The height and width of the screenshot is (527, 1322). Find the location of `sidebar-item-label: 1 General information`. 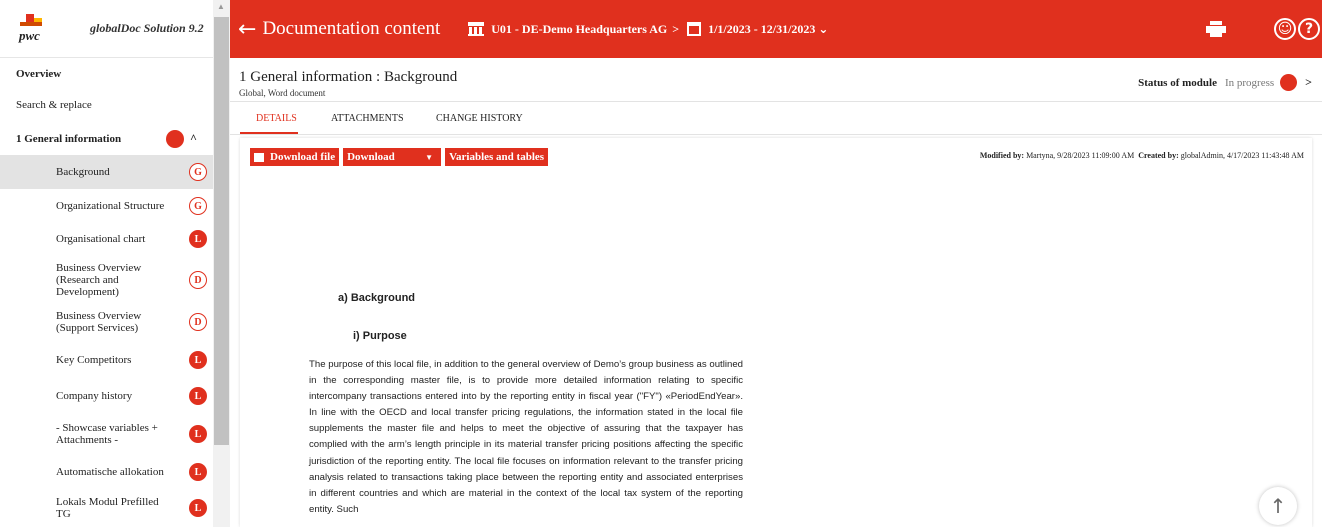

sidebar-item-label: 1 General information is located at coordinates (69, 139).